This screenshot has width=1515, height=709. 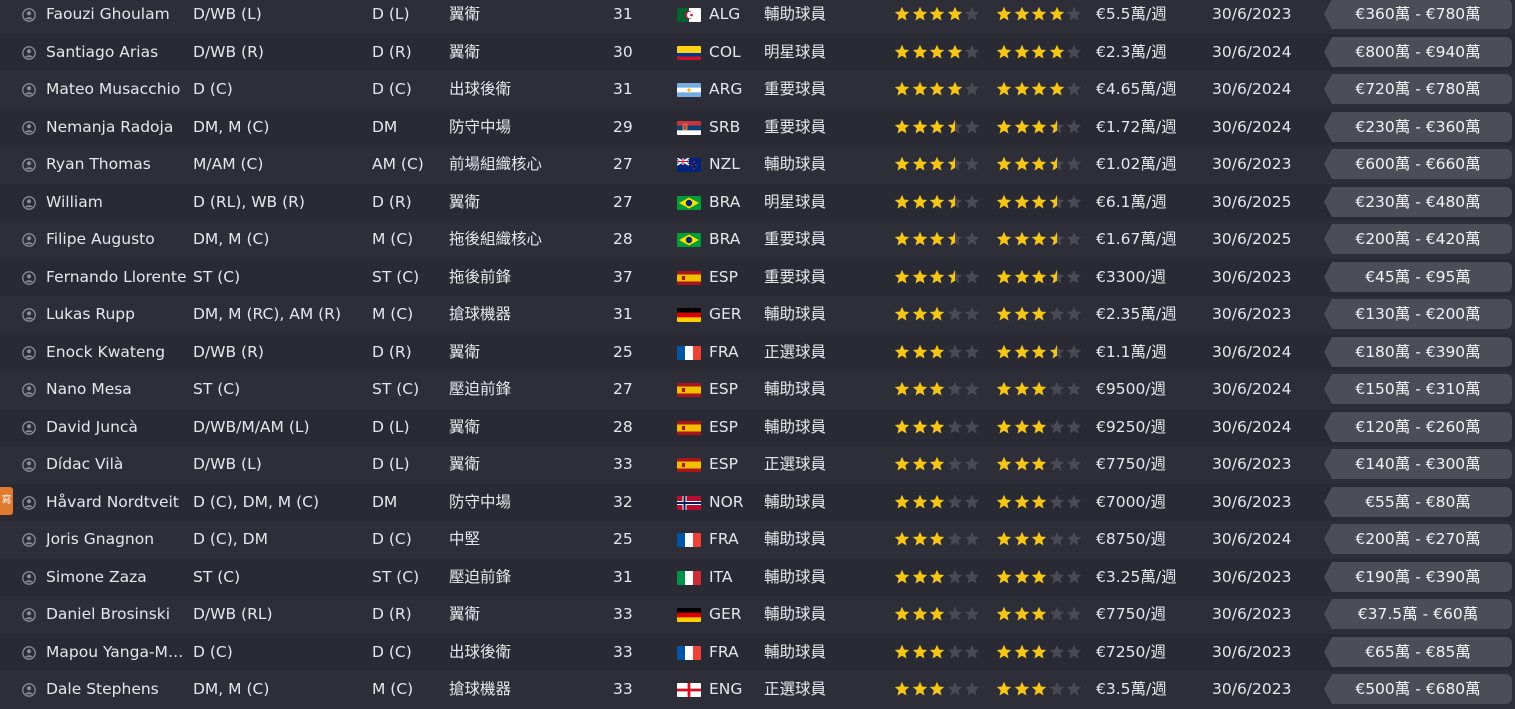 I want to click on player-wage: €2.3萬/週, so click(x=1131, y=51).